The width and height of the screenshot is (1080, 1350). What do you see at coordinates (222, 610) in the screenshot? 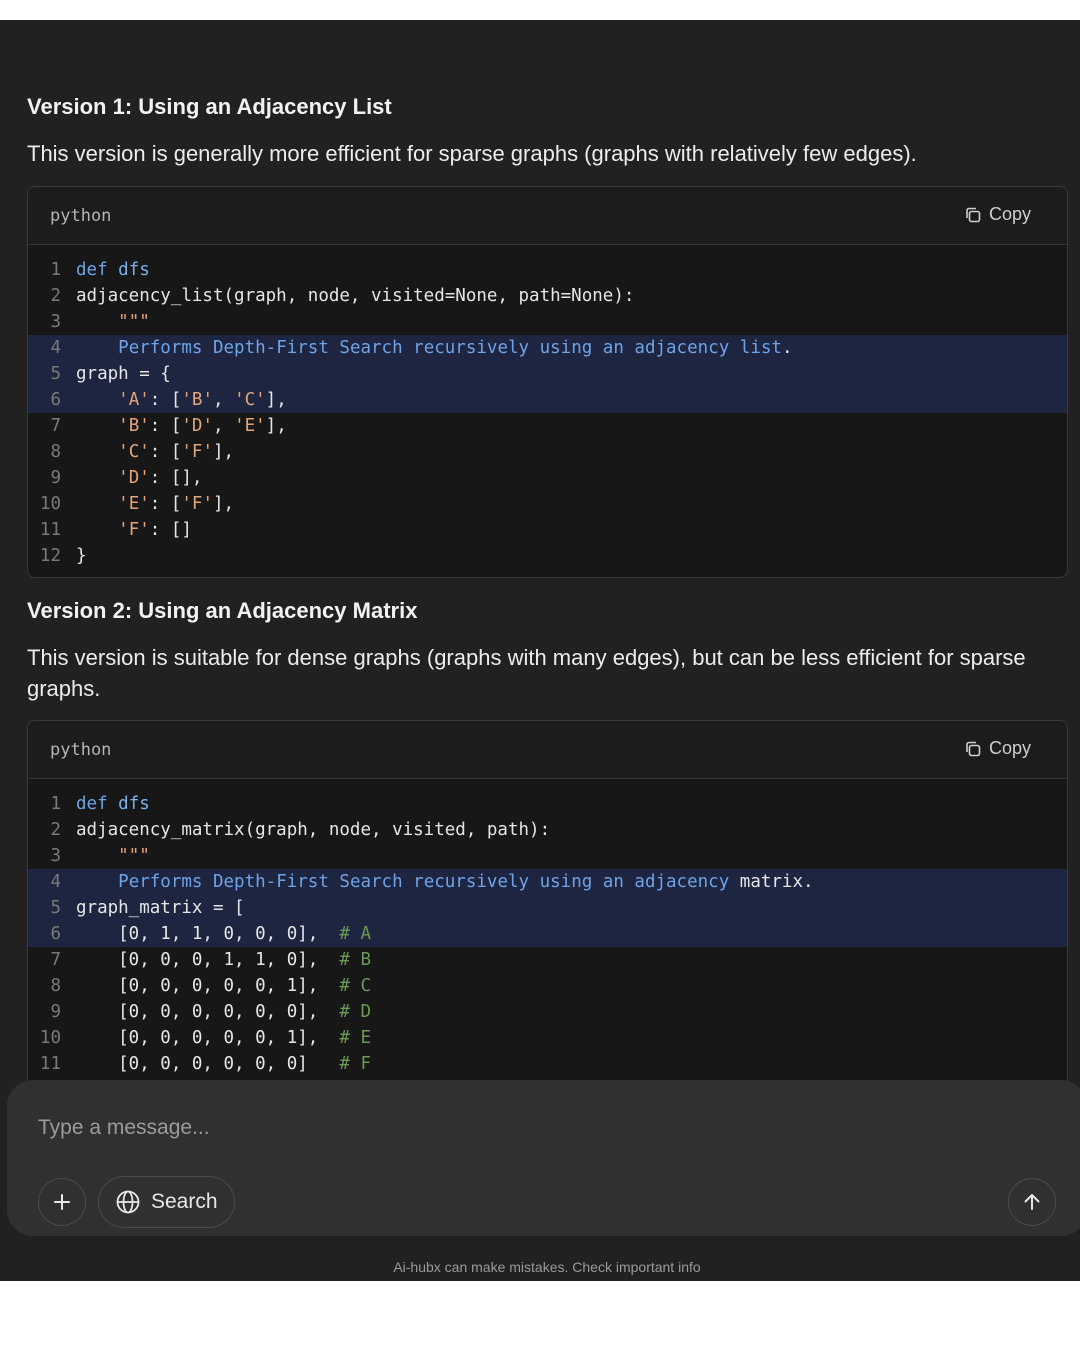
I see `section2-heading: Version 2: Using an Adjacency Matrix` at bounding box center [222, 610].